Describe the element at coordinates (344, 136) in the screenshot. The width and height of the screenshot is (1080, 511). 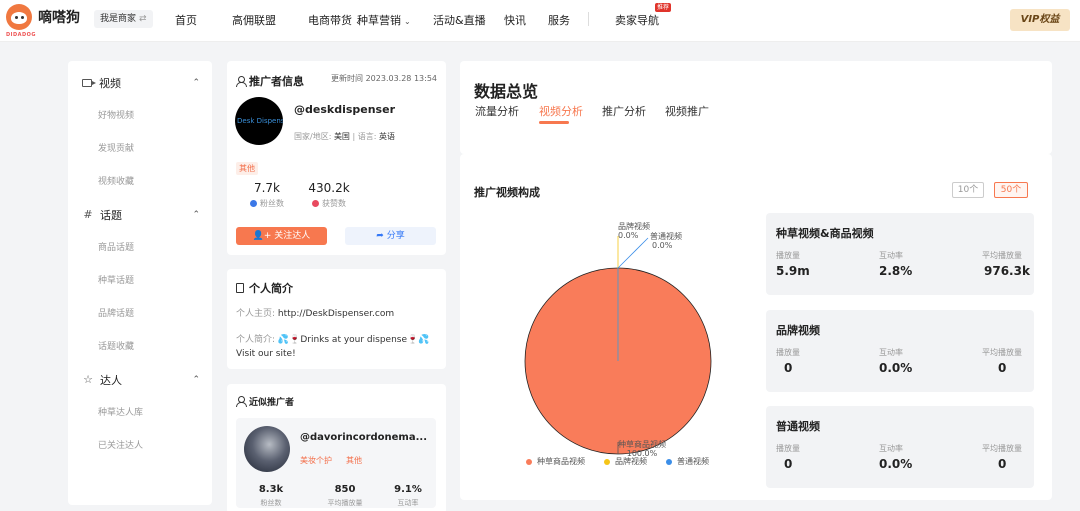
I see `region-language: 国家/地区: 美国 | 语言: 英语` at that location.